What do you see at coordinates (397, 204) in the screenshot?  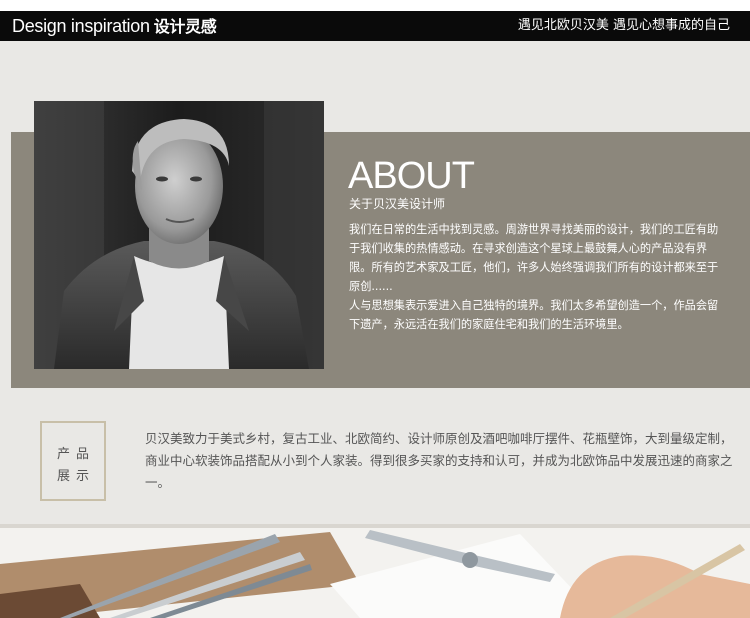 I see `about-subtitle: 关于贝汉美设计师` at bounding box center [397, 204].